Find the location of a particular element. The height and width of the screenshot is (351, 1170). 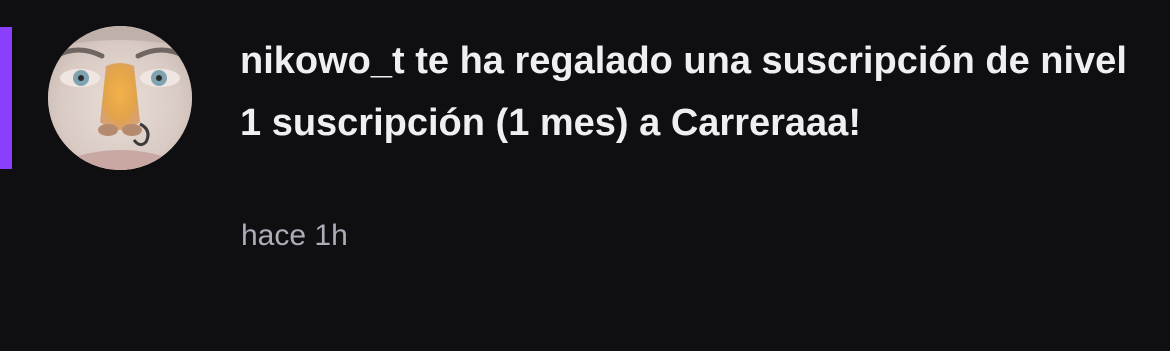

unread-indicator is located at coordinates (6, 98).